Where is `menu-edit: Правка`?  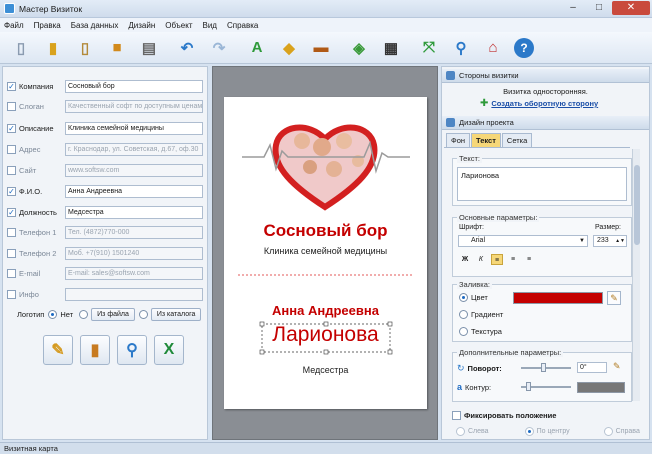 menu-edit: Правка is located at coordinates (47, 25).